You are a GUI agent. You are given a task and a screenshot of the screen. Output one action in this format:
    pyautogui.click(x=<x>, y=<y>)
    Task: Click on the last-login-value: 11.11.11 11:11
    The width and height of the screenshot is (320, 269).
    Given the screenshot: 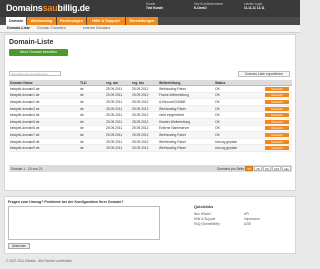 What is the action you would take?
    pyautogui.click(x=254, y=8)
    